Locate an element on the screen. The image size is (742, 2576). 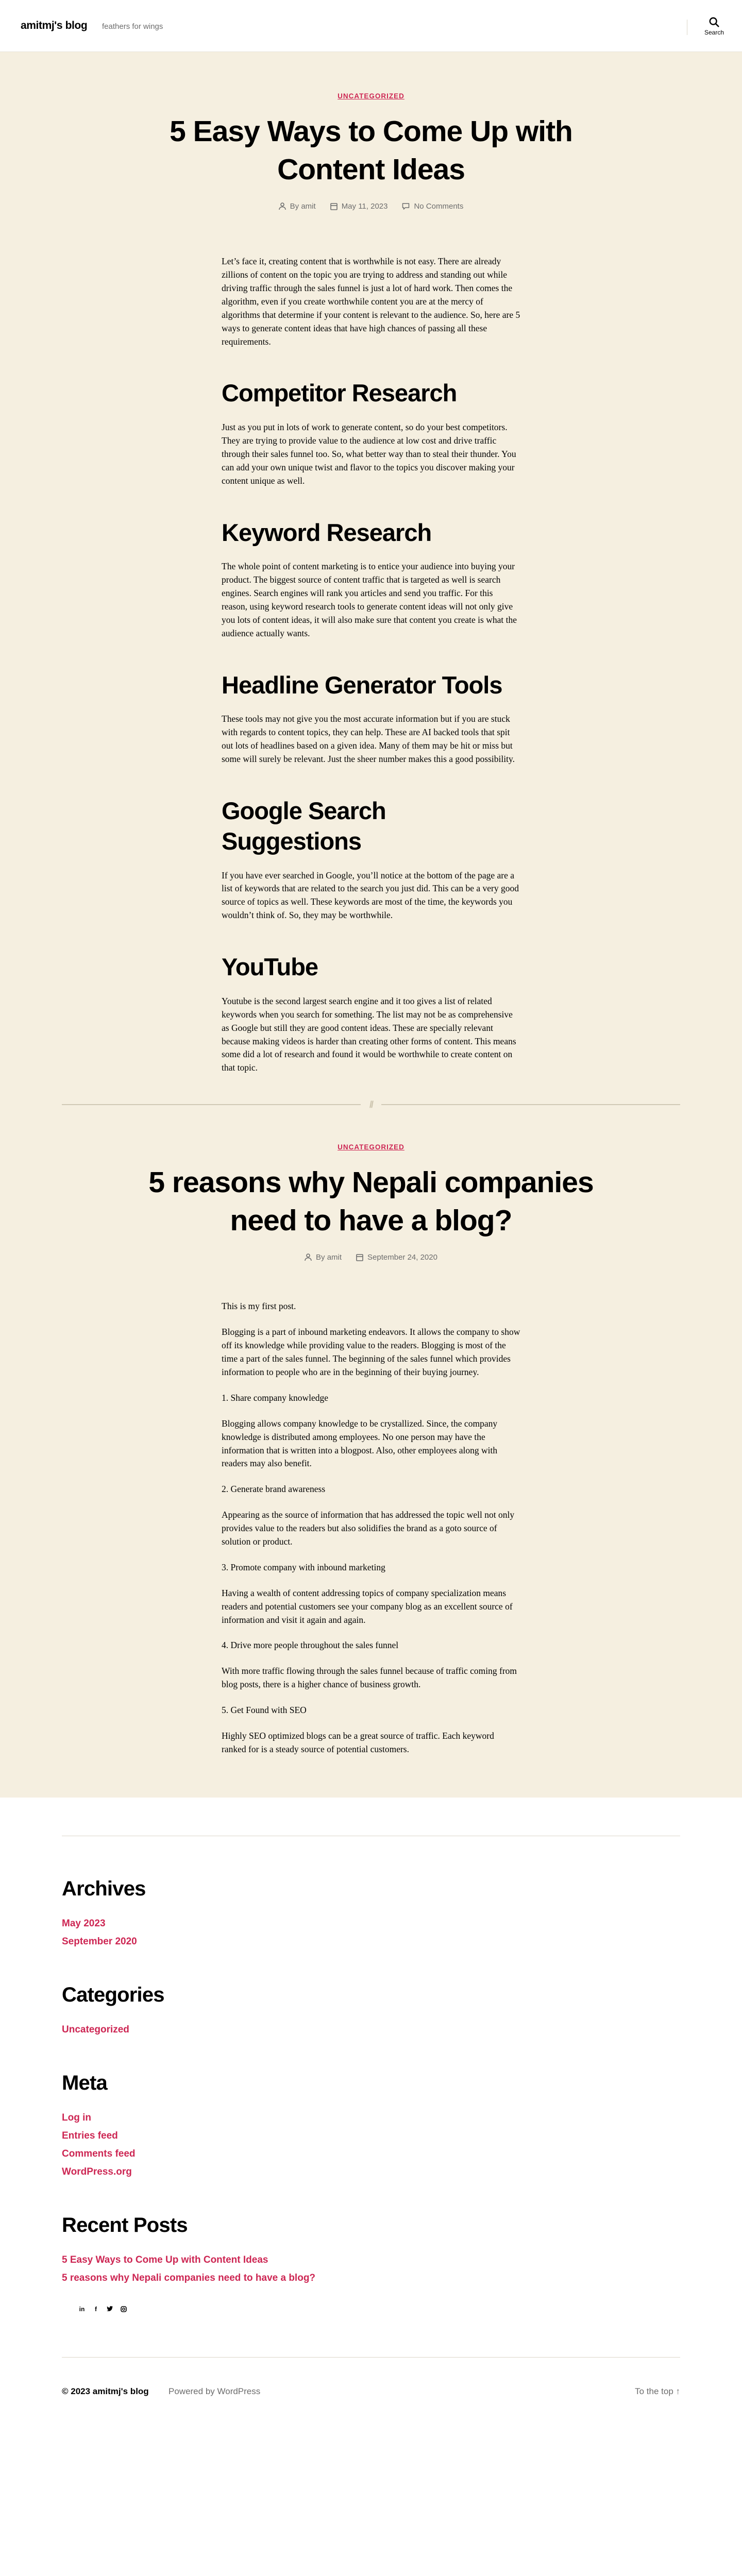
facebook-icon: f is located at coordinates (95, 2309).